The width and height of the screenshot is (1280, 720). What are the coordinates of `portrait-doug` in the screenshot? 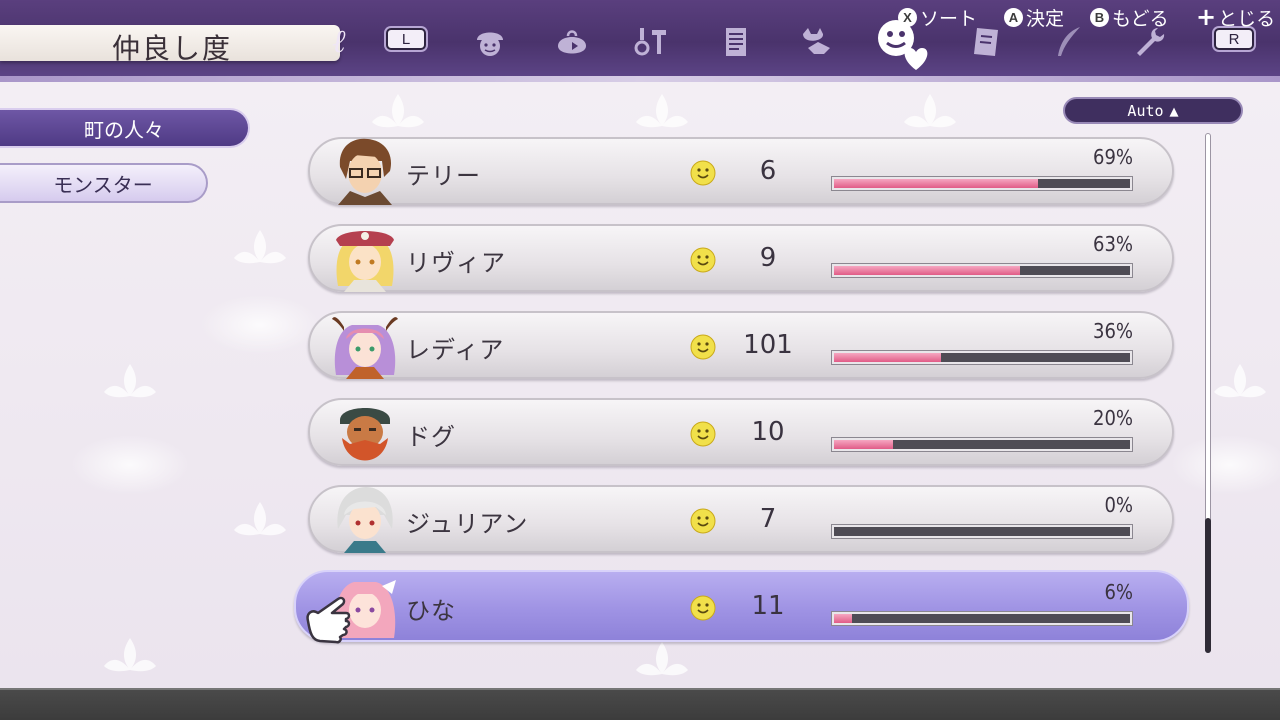 It's located at (365, 434).